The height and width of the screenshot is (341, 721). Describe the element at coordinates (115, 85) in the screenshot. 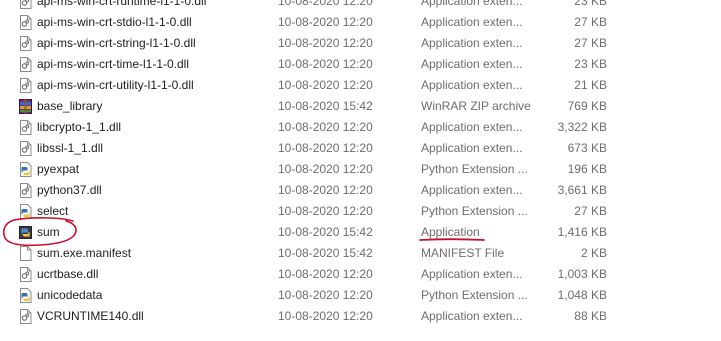

I see `file-name: api-ms-win-crt-utility-l1-1-0.dll` at that location.